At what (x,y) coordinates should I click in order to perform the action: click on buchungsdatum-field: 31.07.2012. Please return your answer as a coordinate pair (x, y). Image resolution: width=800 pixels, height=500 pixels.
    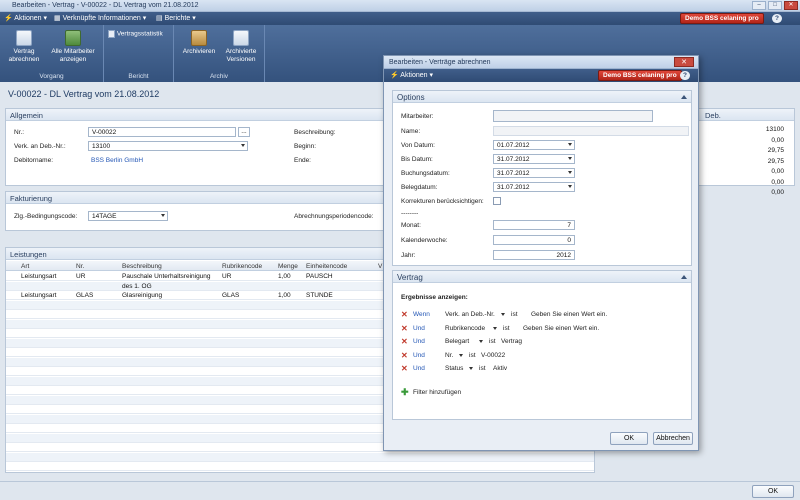
    Looking at the image, I should click on (534, 173).